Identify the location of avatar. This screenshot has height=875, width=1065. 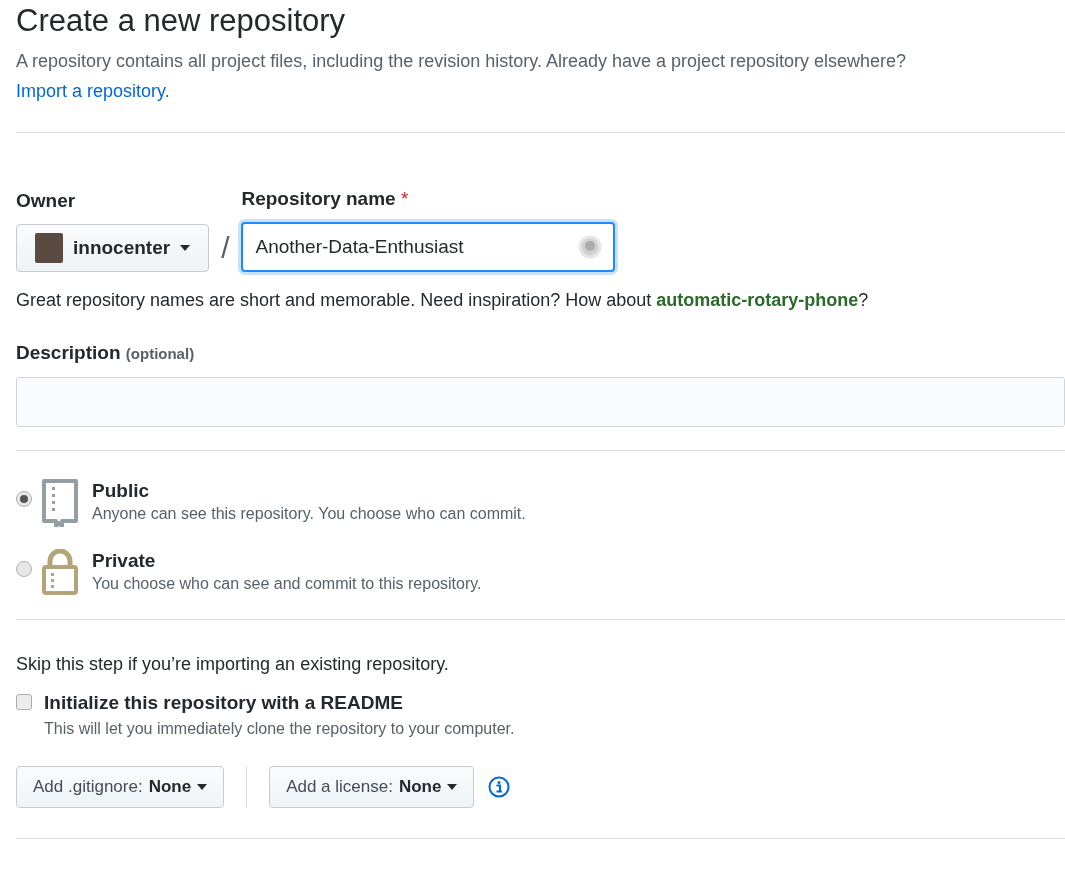
(49, 248).